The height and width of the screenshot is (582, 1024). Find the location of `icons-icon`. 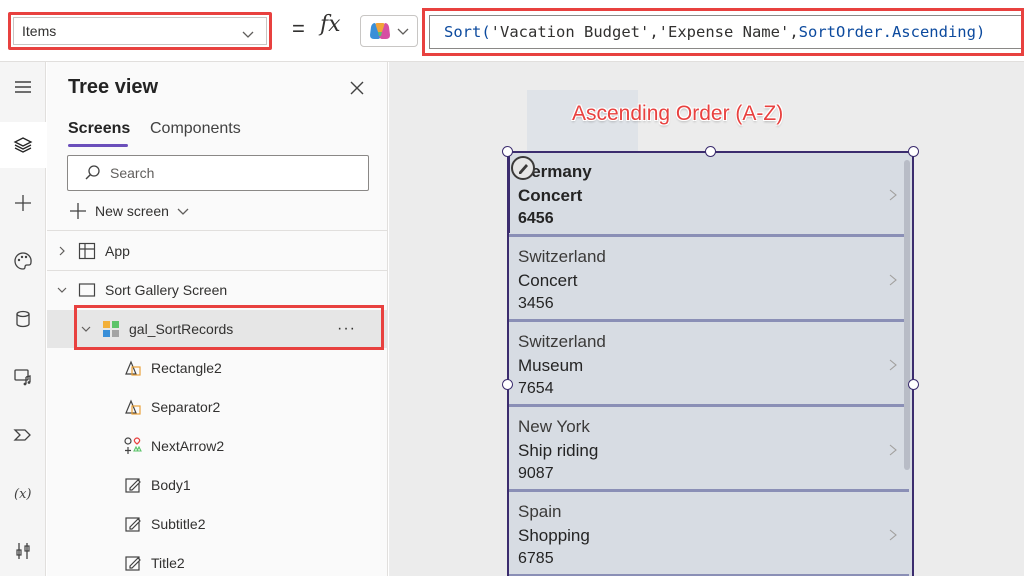

icons-icon is located at coordinates (133, 445).